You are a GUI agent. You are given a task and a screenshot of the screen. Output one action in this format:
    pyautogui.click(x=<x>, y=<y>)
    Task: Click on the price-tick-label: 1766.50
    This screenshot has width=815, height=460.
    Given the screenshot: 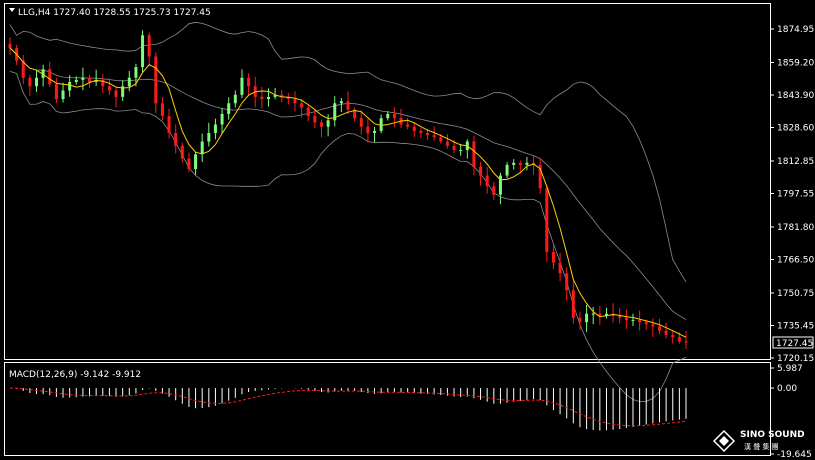 What is the action you would take?
    pyautogui.click(x=795, y=260)
    